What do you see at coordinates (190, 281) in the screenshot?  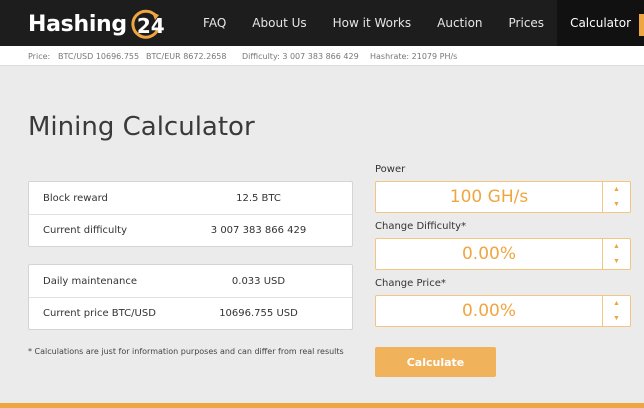 I see `info-row-daily-maintenance: Daily maintenance 0.033 USD` at bounding box center [190, 281].